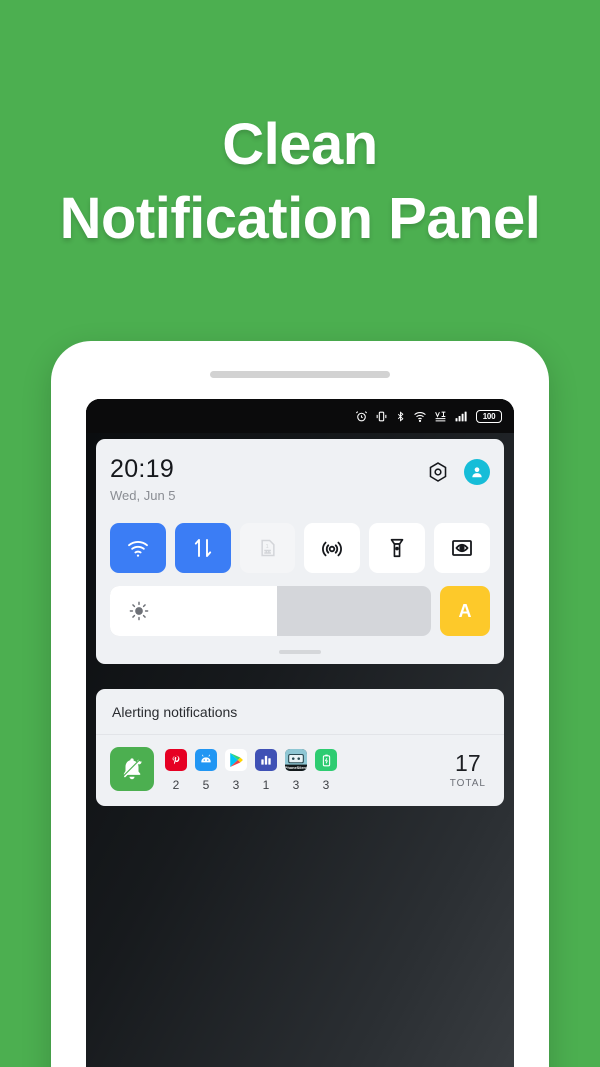 This screenshot has width=600, height=1067. Describe the element at coordinates (142, 469) in the screenshot. I see `clock-time: 20:19` at that location.